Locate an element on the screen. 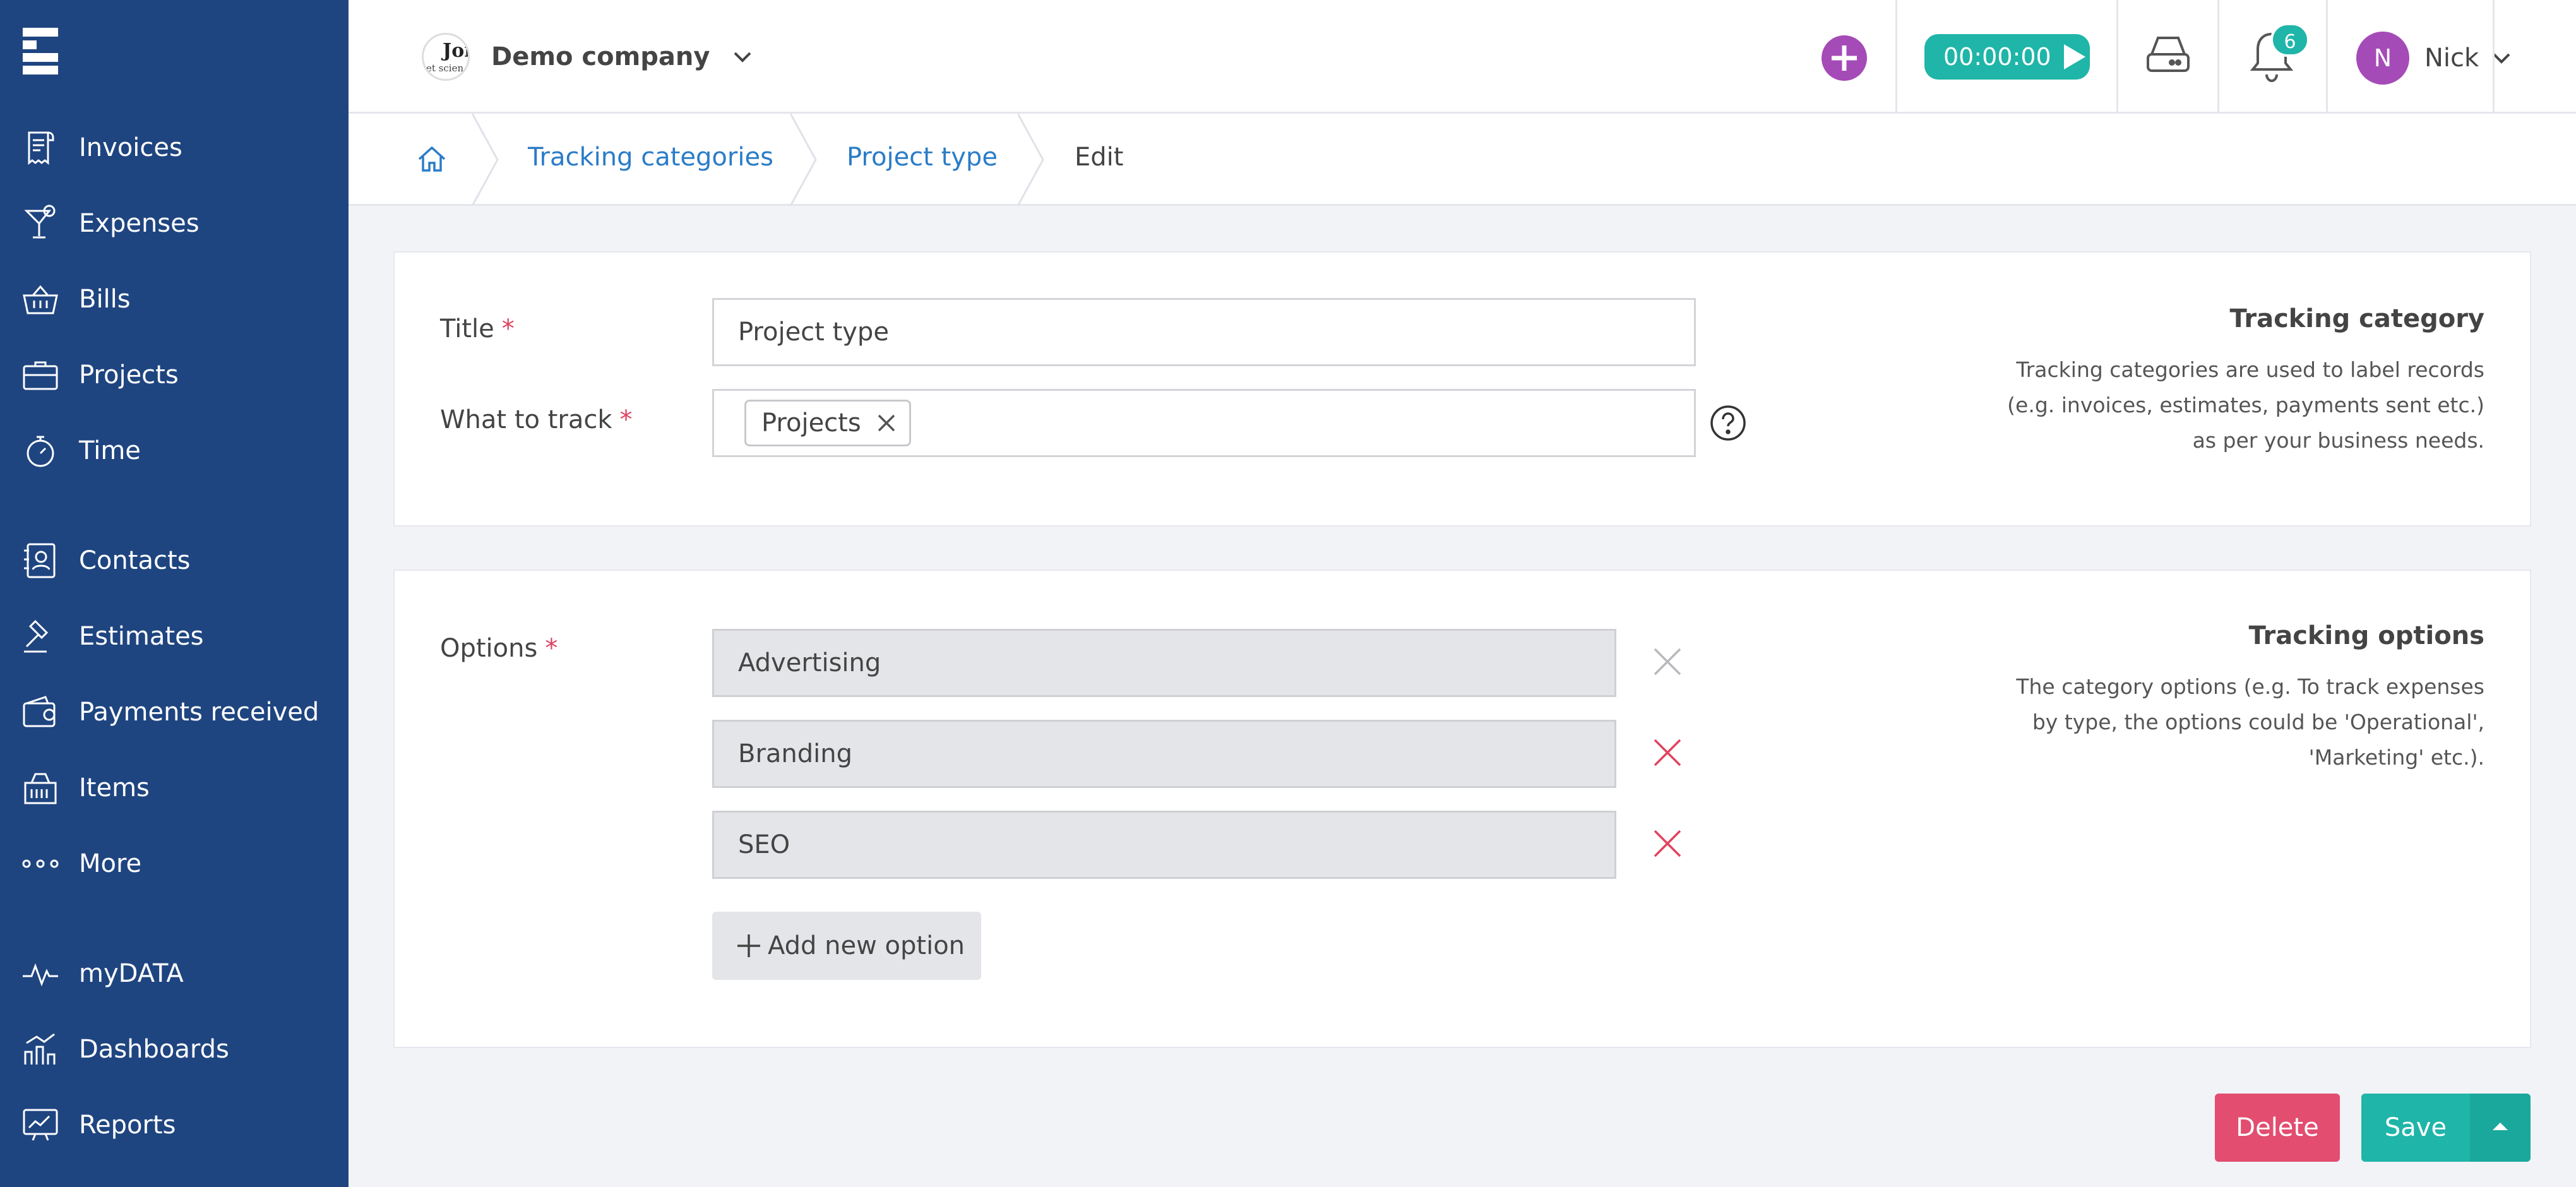 Image resolution: width=2576 pixels, height=1187 pixels. stopwatch-icon is located at coordinates (40, 451).